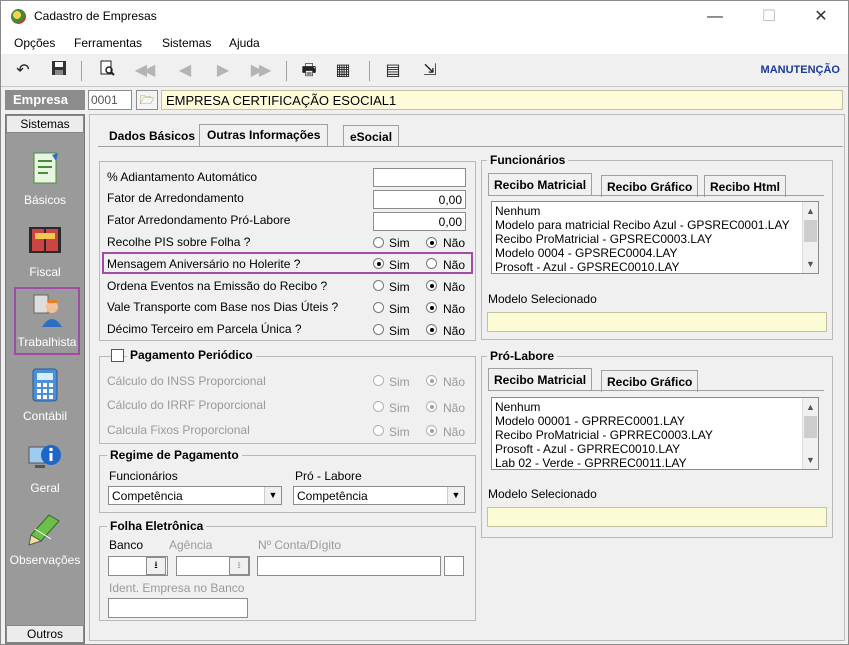  What do you see at coordinates (656, 449) in the screenshot?
I see `list-item: Prosoft - Azul - GPRREC0010.LAY` at bounding box center [656, 449].